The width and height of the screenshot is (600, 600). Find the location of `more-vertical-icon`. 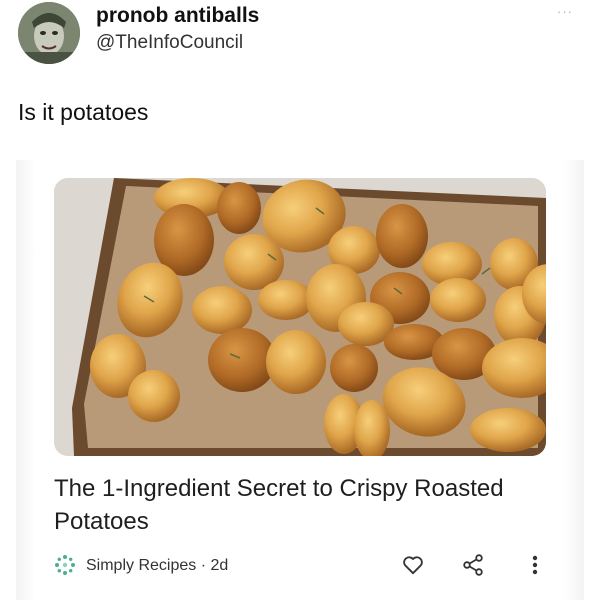

more-vertical-icon is located at coordinates (535, 565).